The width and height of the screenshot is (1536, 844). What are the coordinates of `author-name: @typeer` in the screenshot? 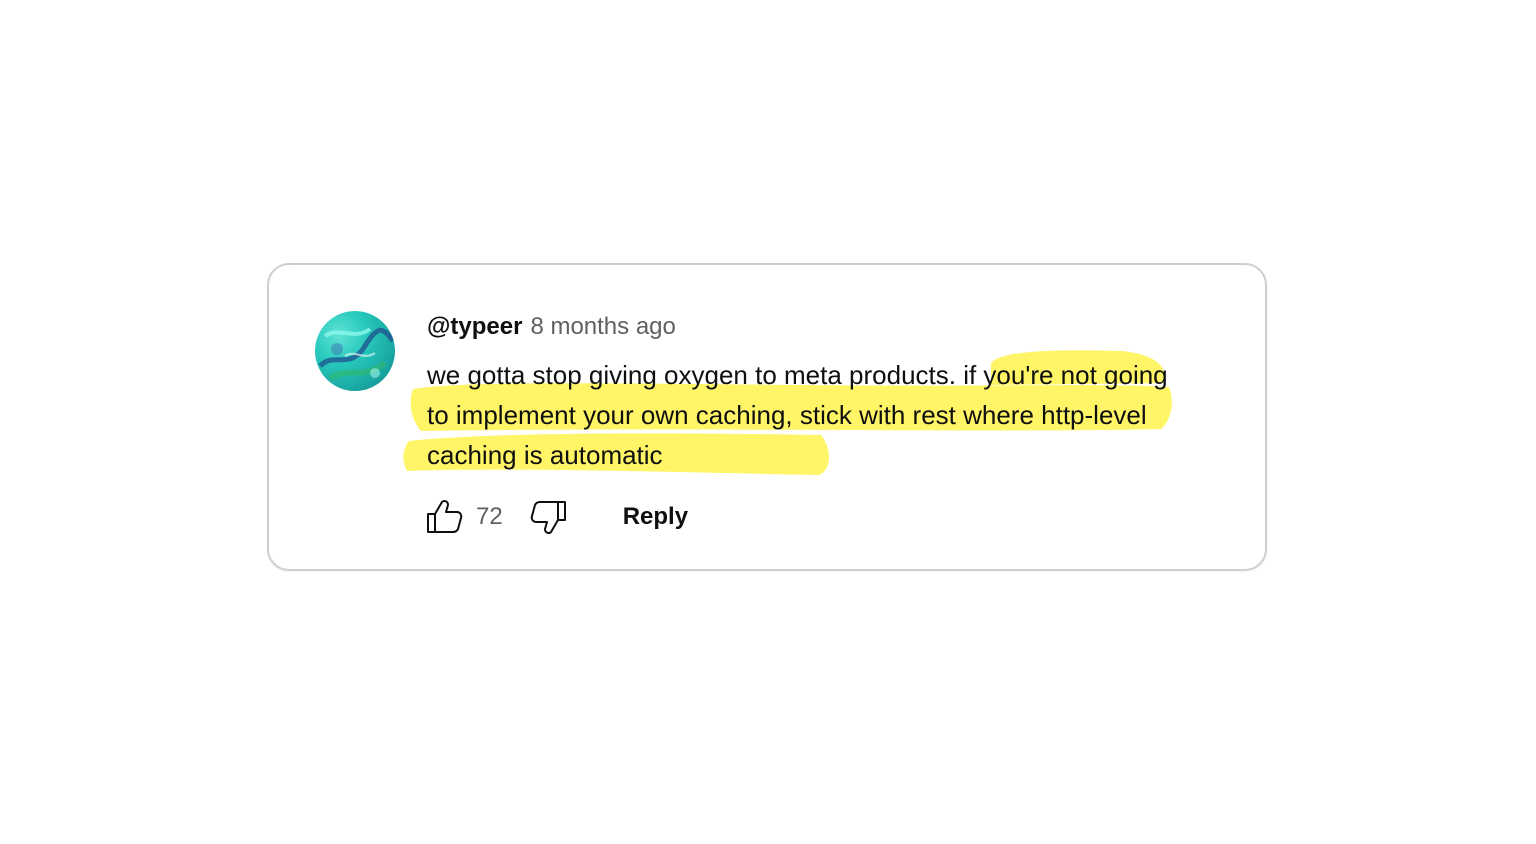 It's located at (474, 327).